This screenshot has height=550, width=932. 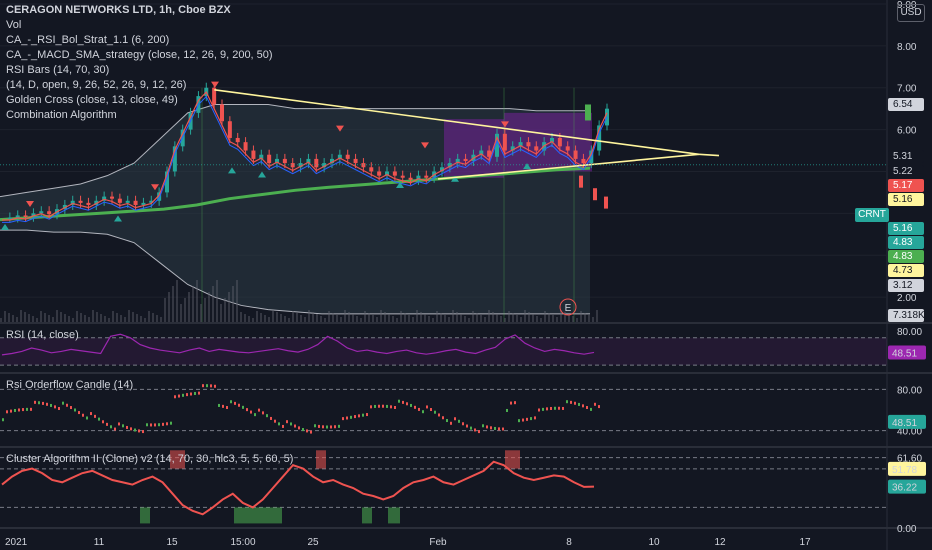 I want to click on cluster-line, so click(x=298, y=488).